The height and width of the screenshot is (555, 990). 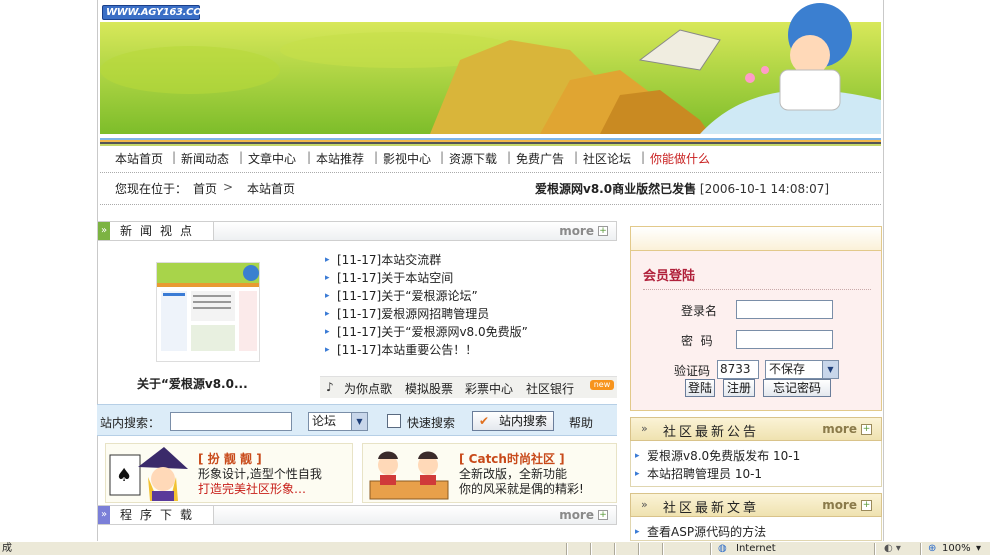 What do you see at coordinates (407, 350) in the screenshot?
I see `news-item-text: [11-17]本站重要公告！！` at bounding box center [407, 350].